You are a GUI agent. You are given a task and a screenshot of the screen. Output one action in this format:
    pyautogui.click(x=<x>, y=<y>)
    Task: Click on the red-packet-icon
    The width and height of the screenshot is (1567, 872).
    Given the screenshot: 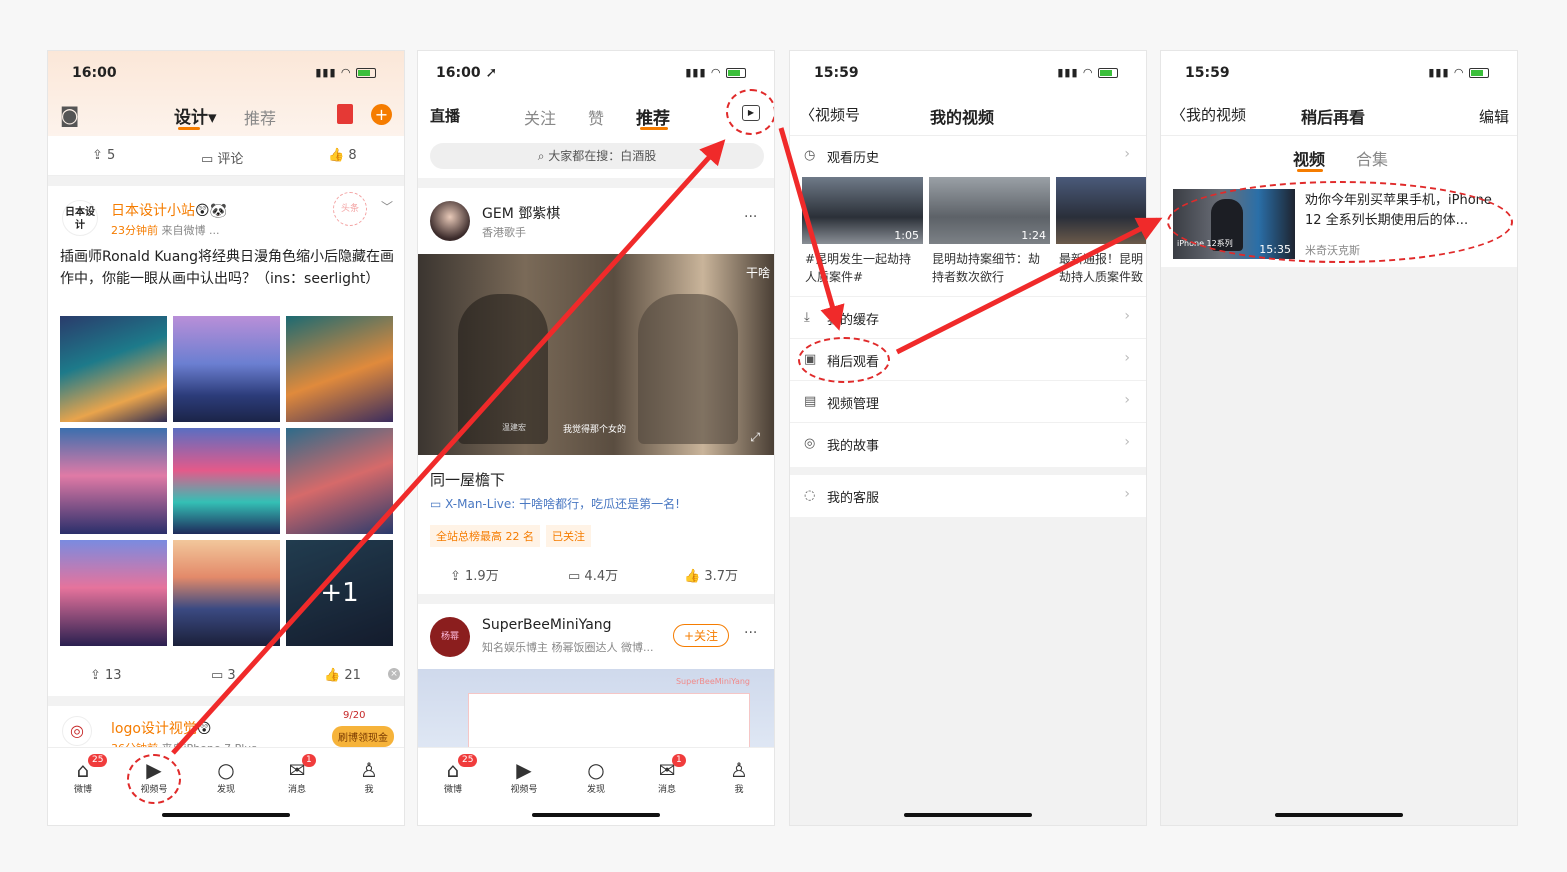 What is the action you would take?
    pyautogui.click(x=345, y=114)
    